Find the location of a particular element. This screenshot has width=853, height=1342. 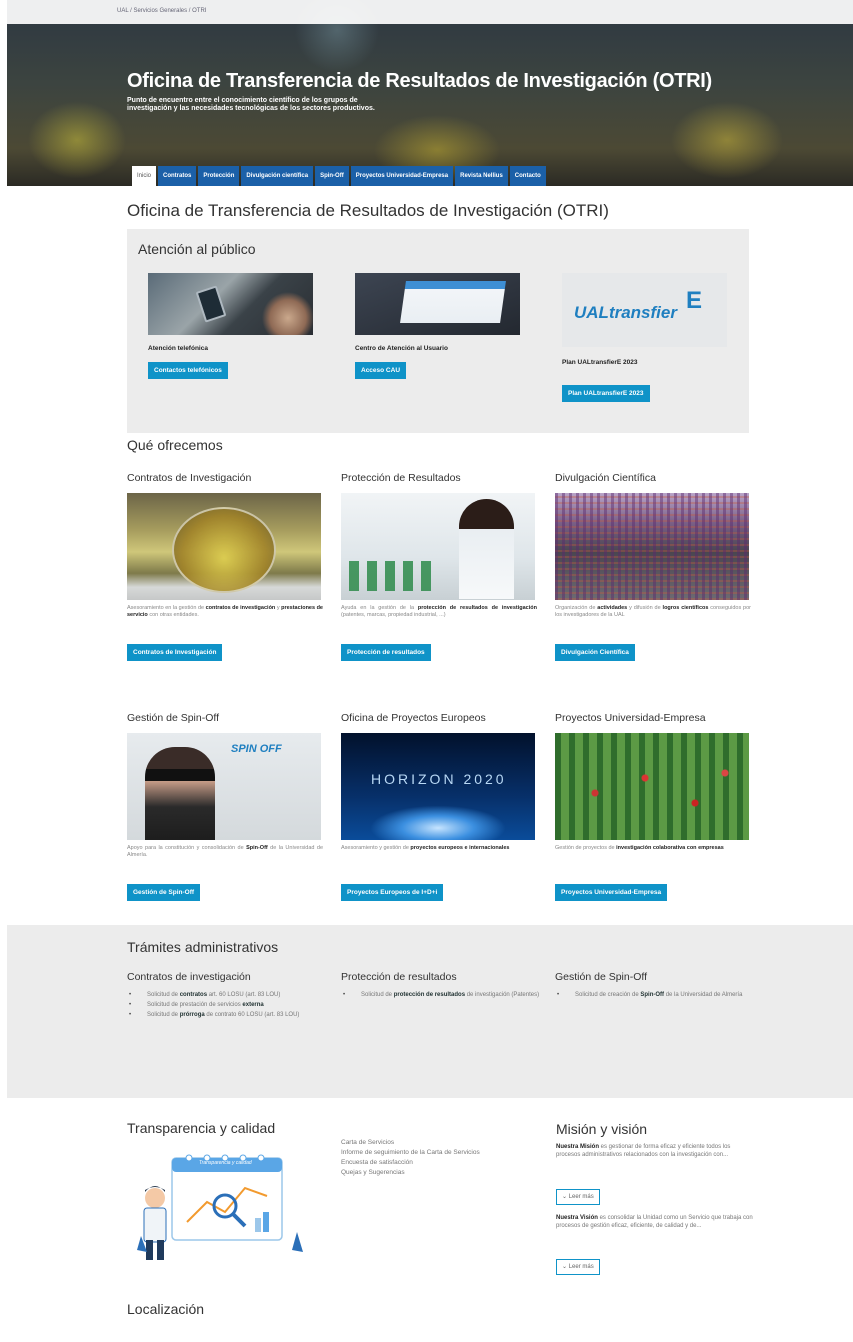

service-title: Gestión de Spin-Off is located at coordinates (173, 718).